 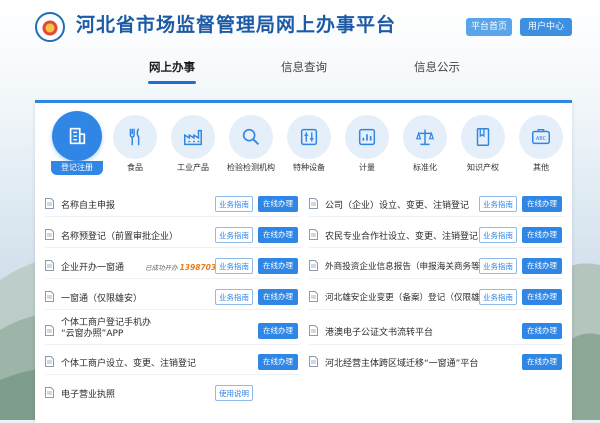 I want to click on service-item: 个体工商户登记手机办 “云窗办照”APP 在线办理, so click(x=172, y=330).